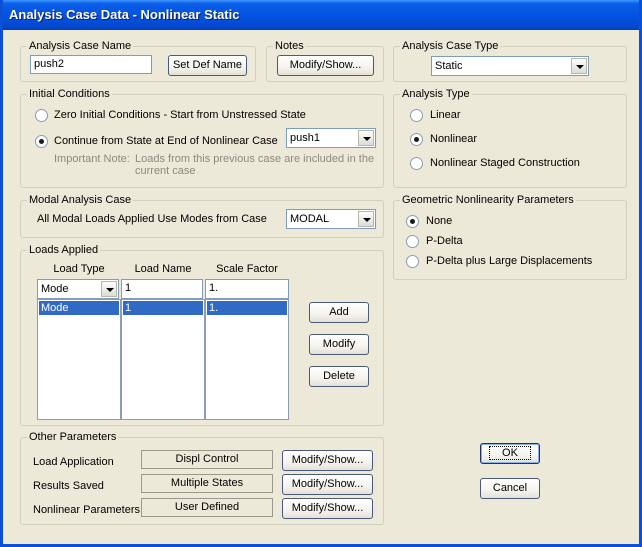  I want to click on col-header-load-type: Load Type, so click(79, 269).